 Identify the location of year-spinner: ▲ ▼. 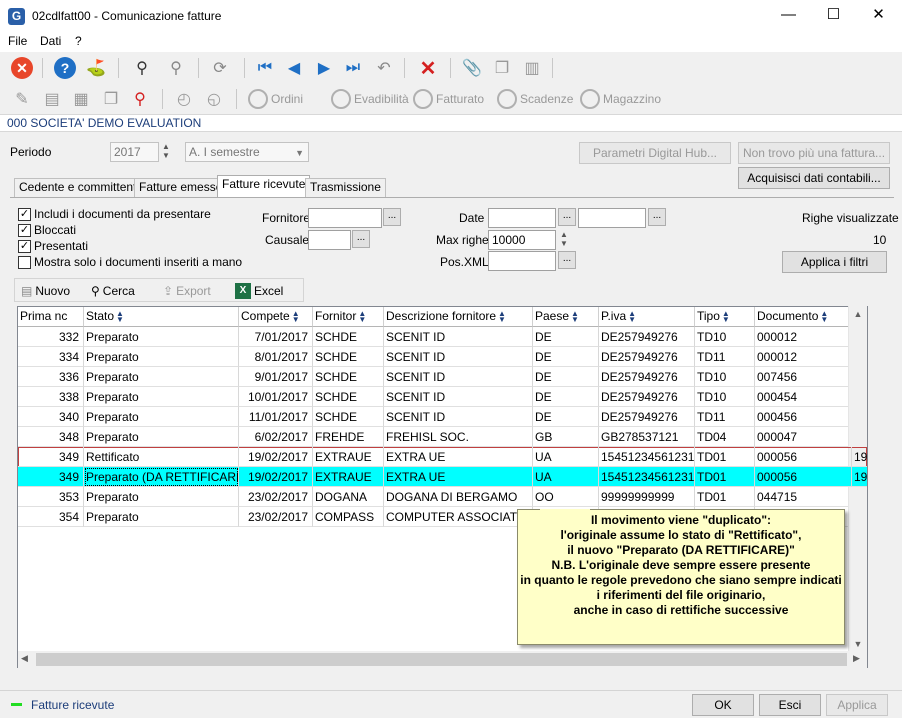
(166, 151).